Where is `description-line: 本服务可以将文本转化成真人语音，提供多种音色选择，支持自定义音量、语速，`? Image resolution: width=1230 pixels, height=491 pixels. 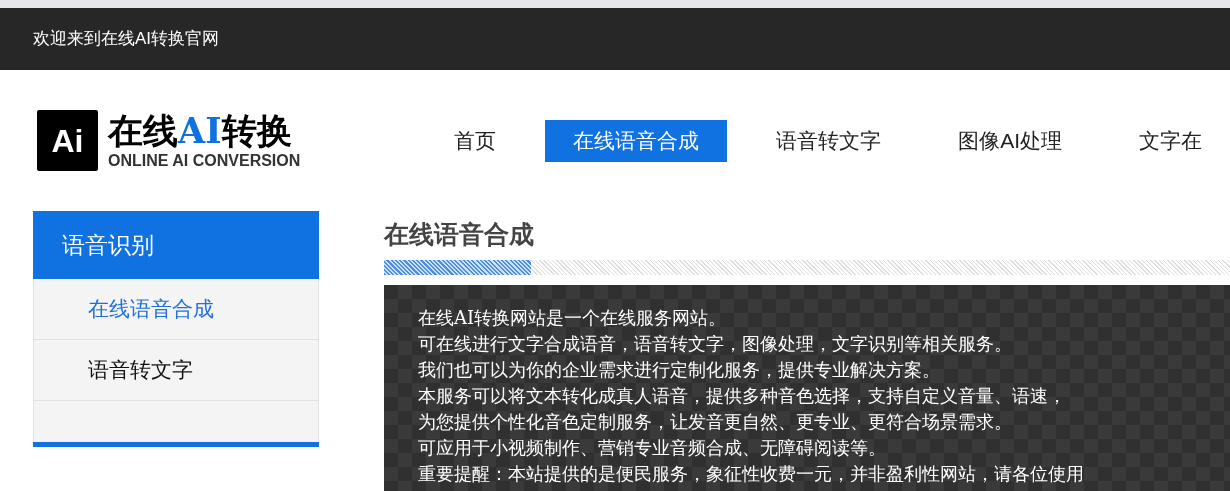 description-line: 本服务可以将文本转化成真人语音，提供多种音色选择，支持自定义音量、语速， is located at coordinates (742, 396).